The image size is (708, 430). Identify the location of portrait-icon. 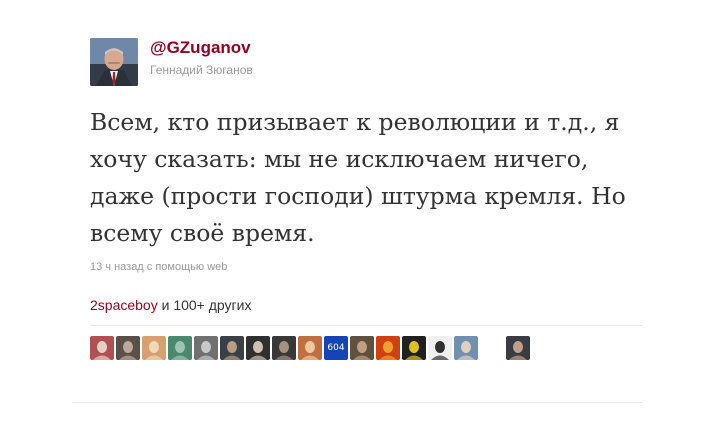
(114, 62).